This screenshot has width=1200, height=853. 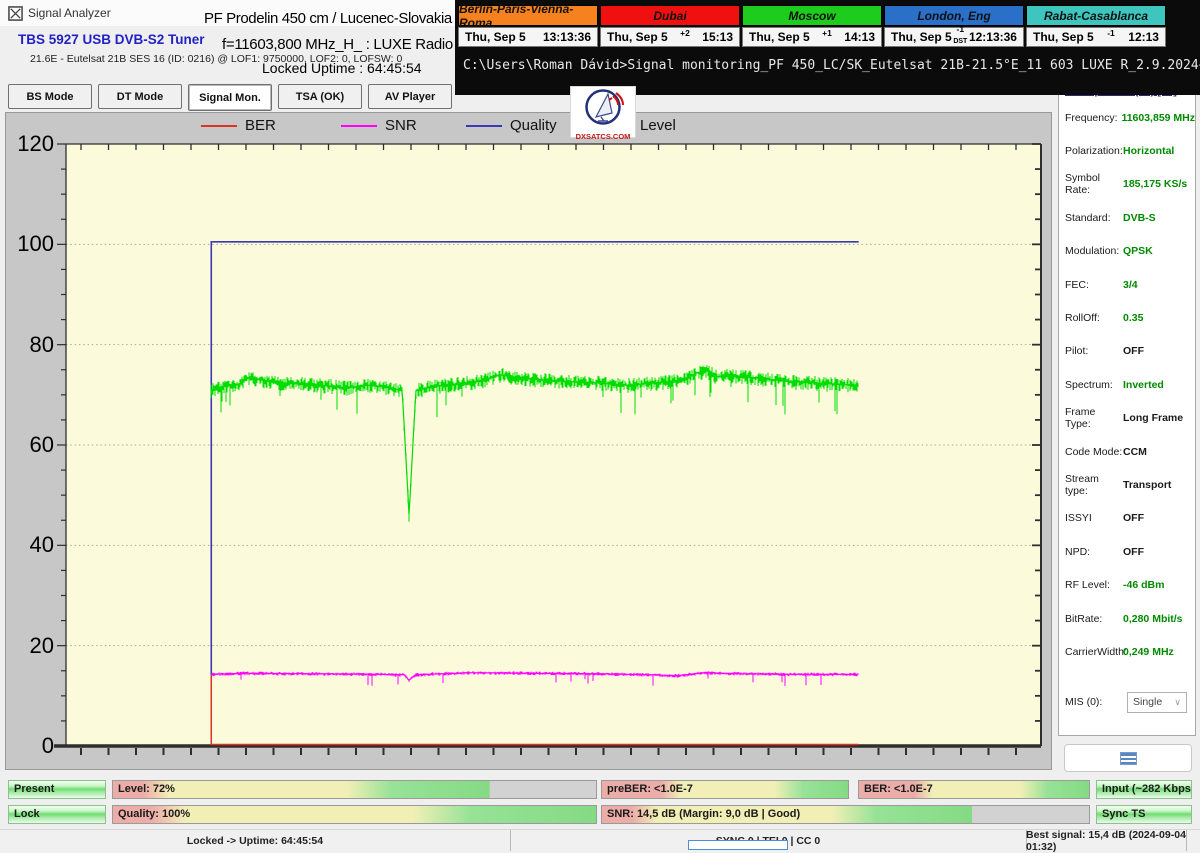 I want to click on param-label: FEC:, so click(x=1077, y=284).